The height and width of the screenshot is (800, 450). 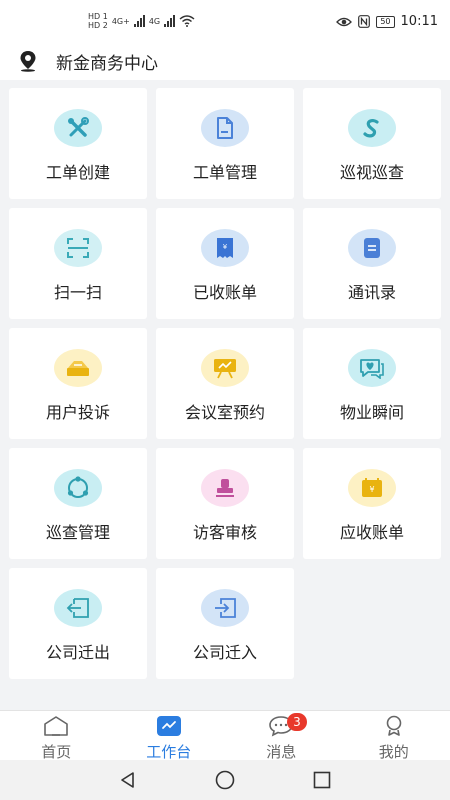 What do you see at coordinates (224, 292) in the screenshot?
I see `tile-label: 已收账单` at bounding box center [224, 292].